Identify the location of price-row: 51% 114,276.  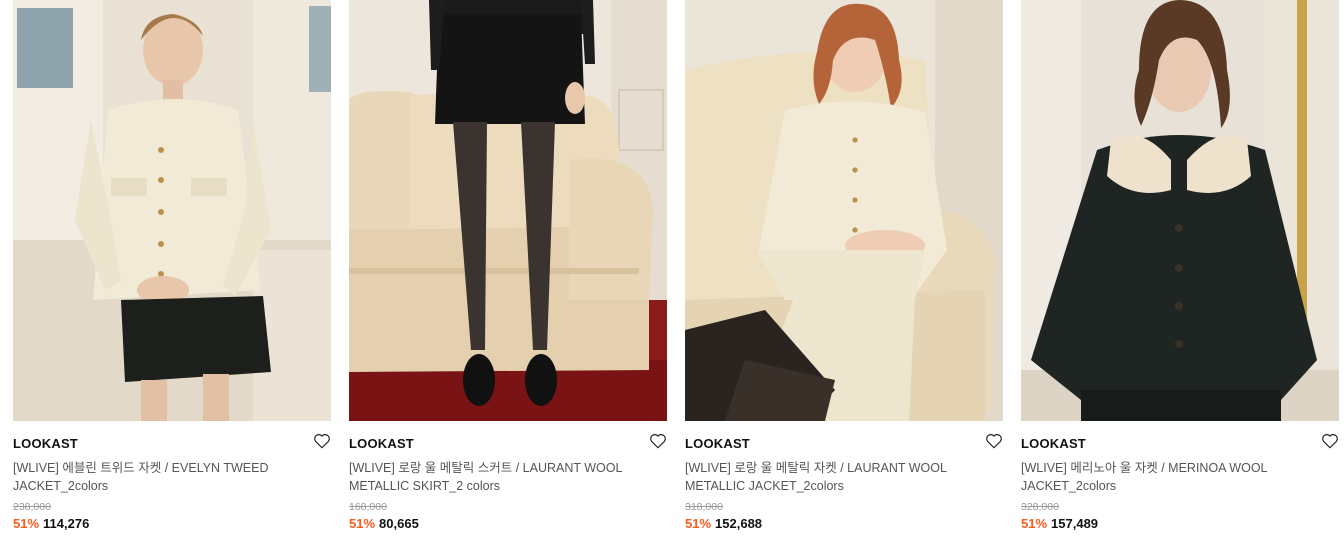
(172, 524).